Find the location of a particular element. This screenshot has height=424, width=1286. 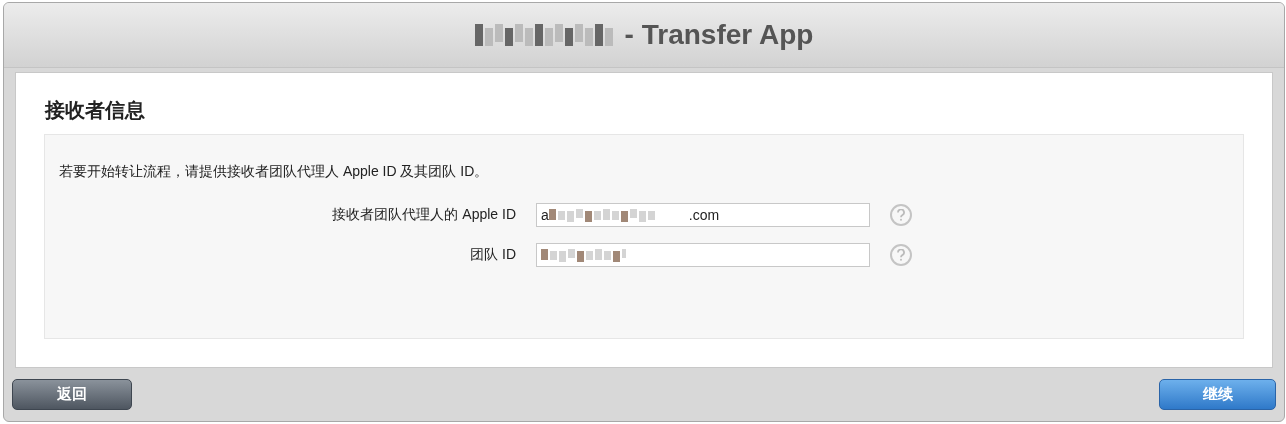

back-button: 返回 is located at coordinates (72, 394).